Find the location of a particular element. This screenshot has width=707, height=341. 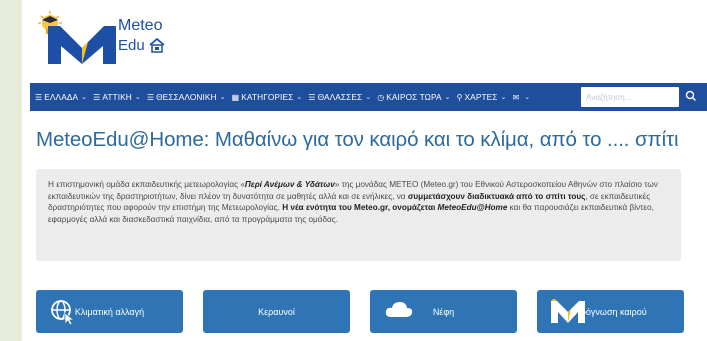

nav-item-mail: ✉ ⌄ is located at coordinates (521, 97).